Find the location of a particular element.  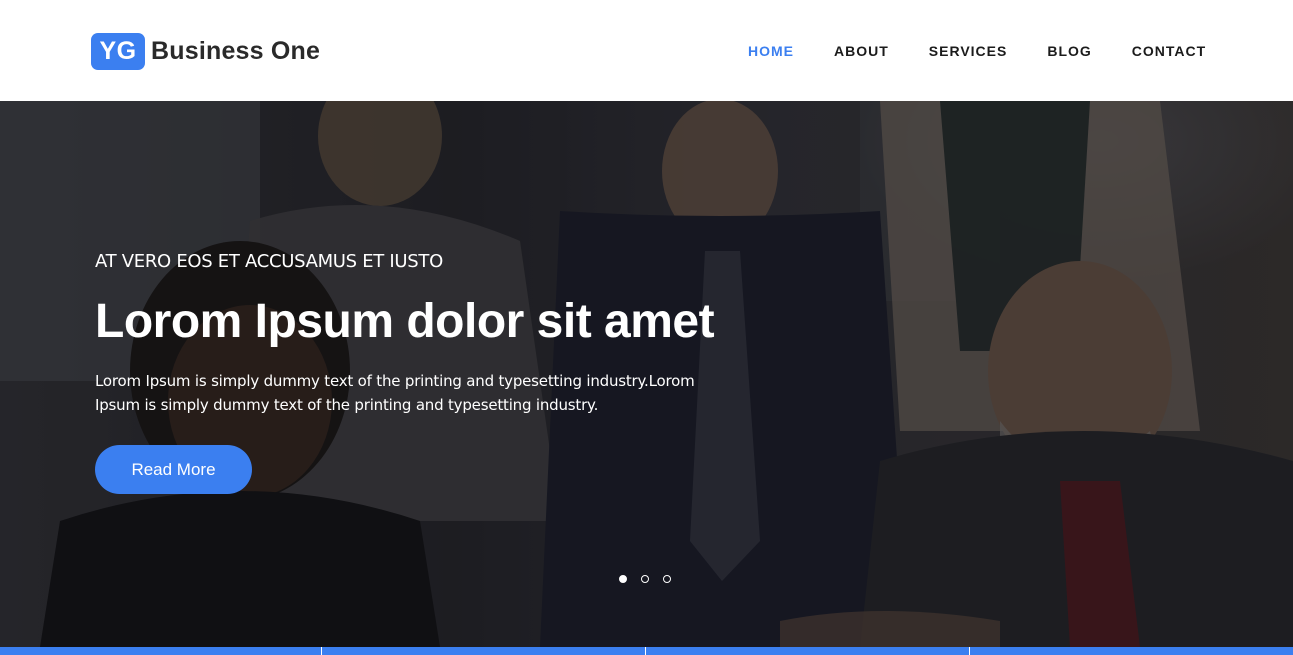

nav-blog: BLOG is located at coordinates (1069, 51).